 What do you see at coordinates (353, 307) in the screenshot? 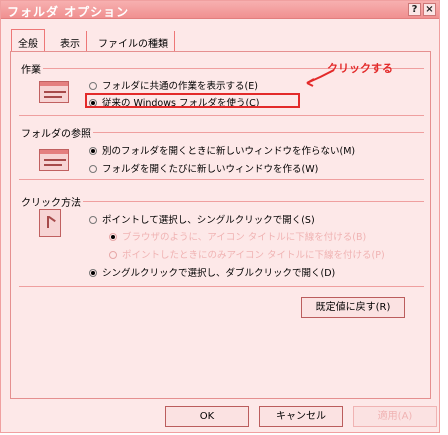
I see `restore-defaults-button: 既定値に戻す(R)` at bounding box center [353, 307].